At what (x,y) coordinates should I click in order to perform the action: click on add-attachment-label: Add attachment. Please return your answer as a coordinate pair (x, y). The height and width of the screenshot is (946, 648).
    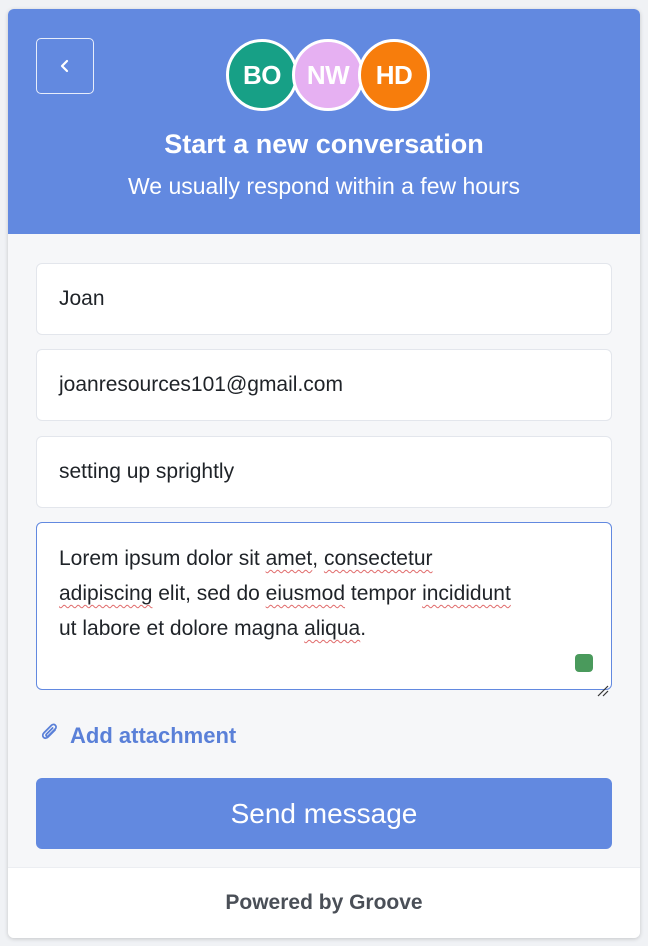
    Looking at the image, I should click on (153, 735).